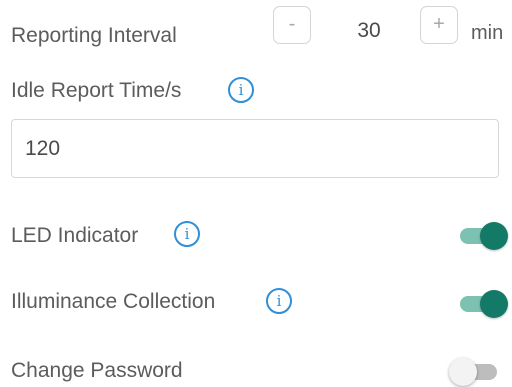 This screenshot has height=387, width=512. I want to click on idle-report-time-label: Idle Report Time/s, so click(96, 90).